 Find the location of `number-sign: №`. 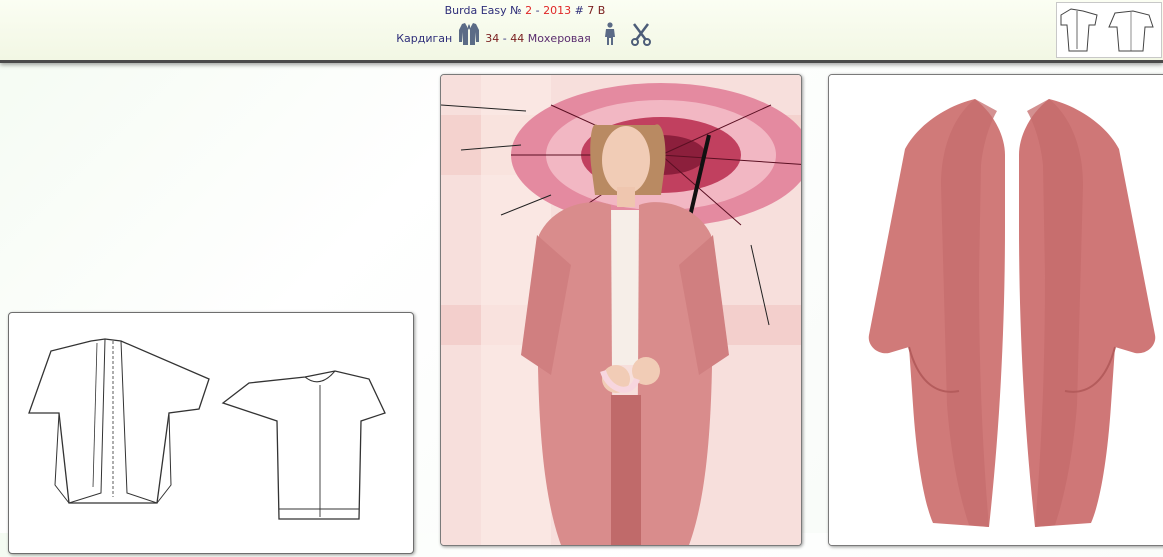

number-sign: № is located at coordinates (516, 10).